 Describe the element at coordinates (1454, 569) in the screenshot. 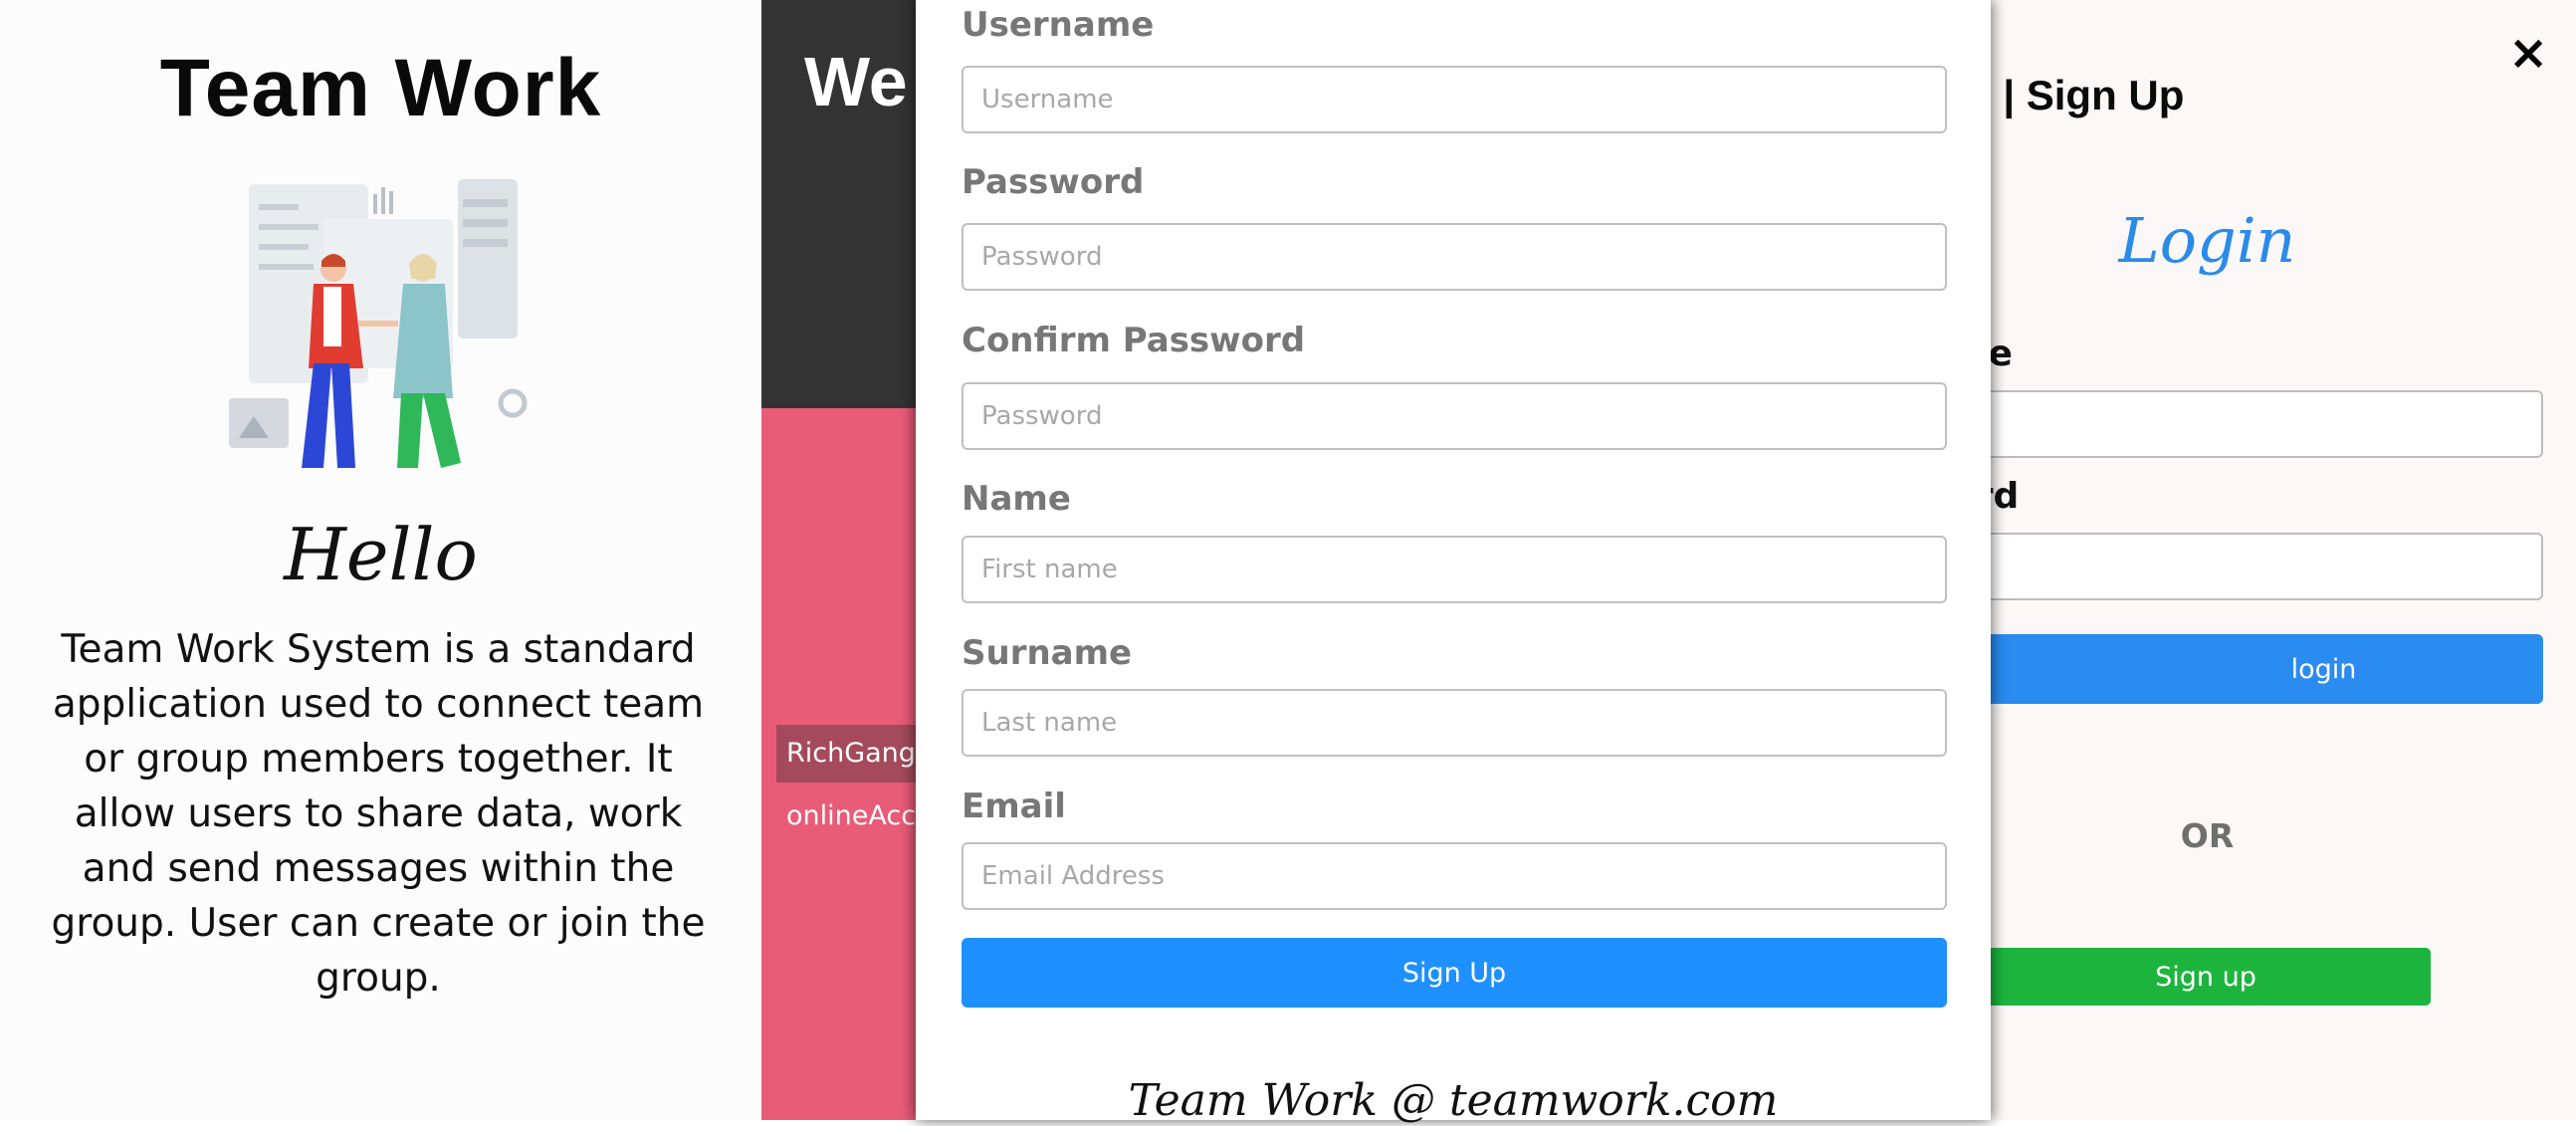

I see `first-name-input` at that location.